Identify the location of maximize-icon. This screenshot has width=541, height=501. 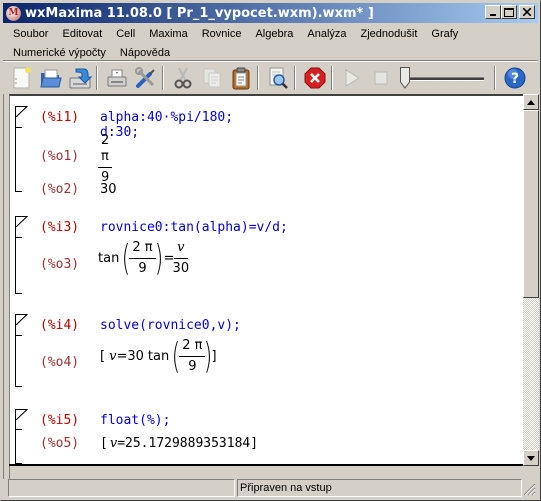
(509, 12).